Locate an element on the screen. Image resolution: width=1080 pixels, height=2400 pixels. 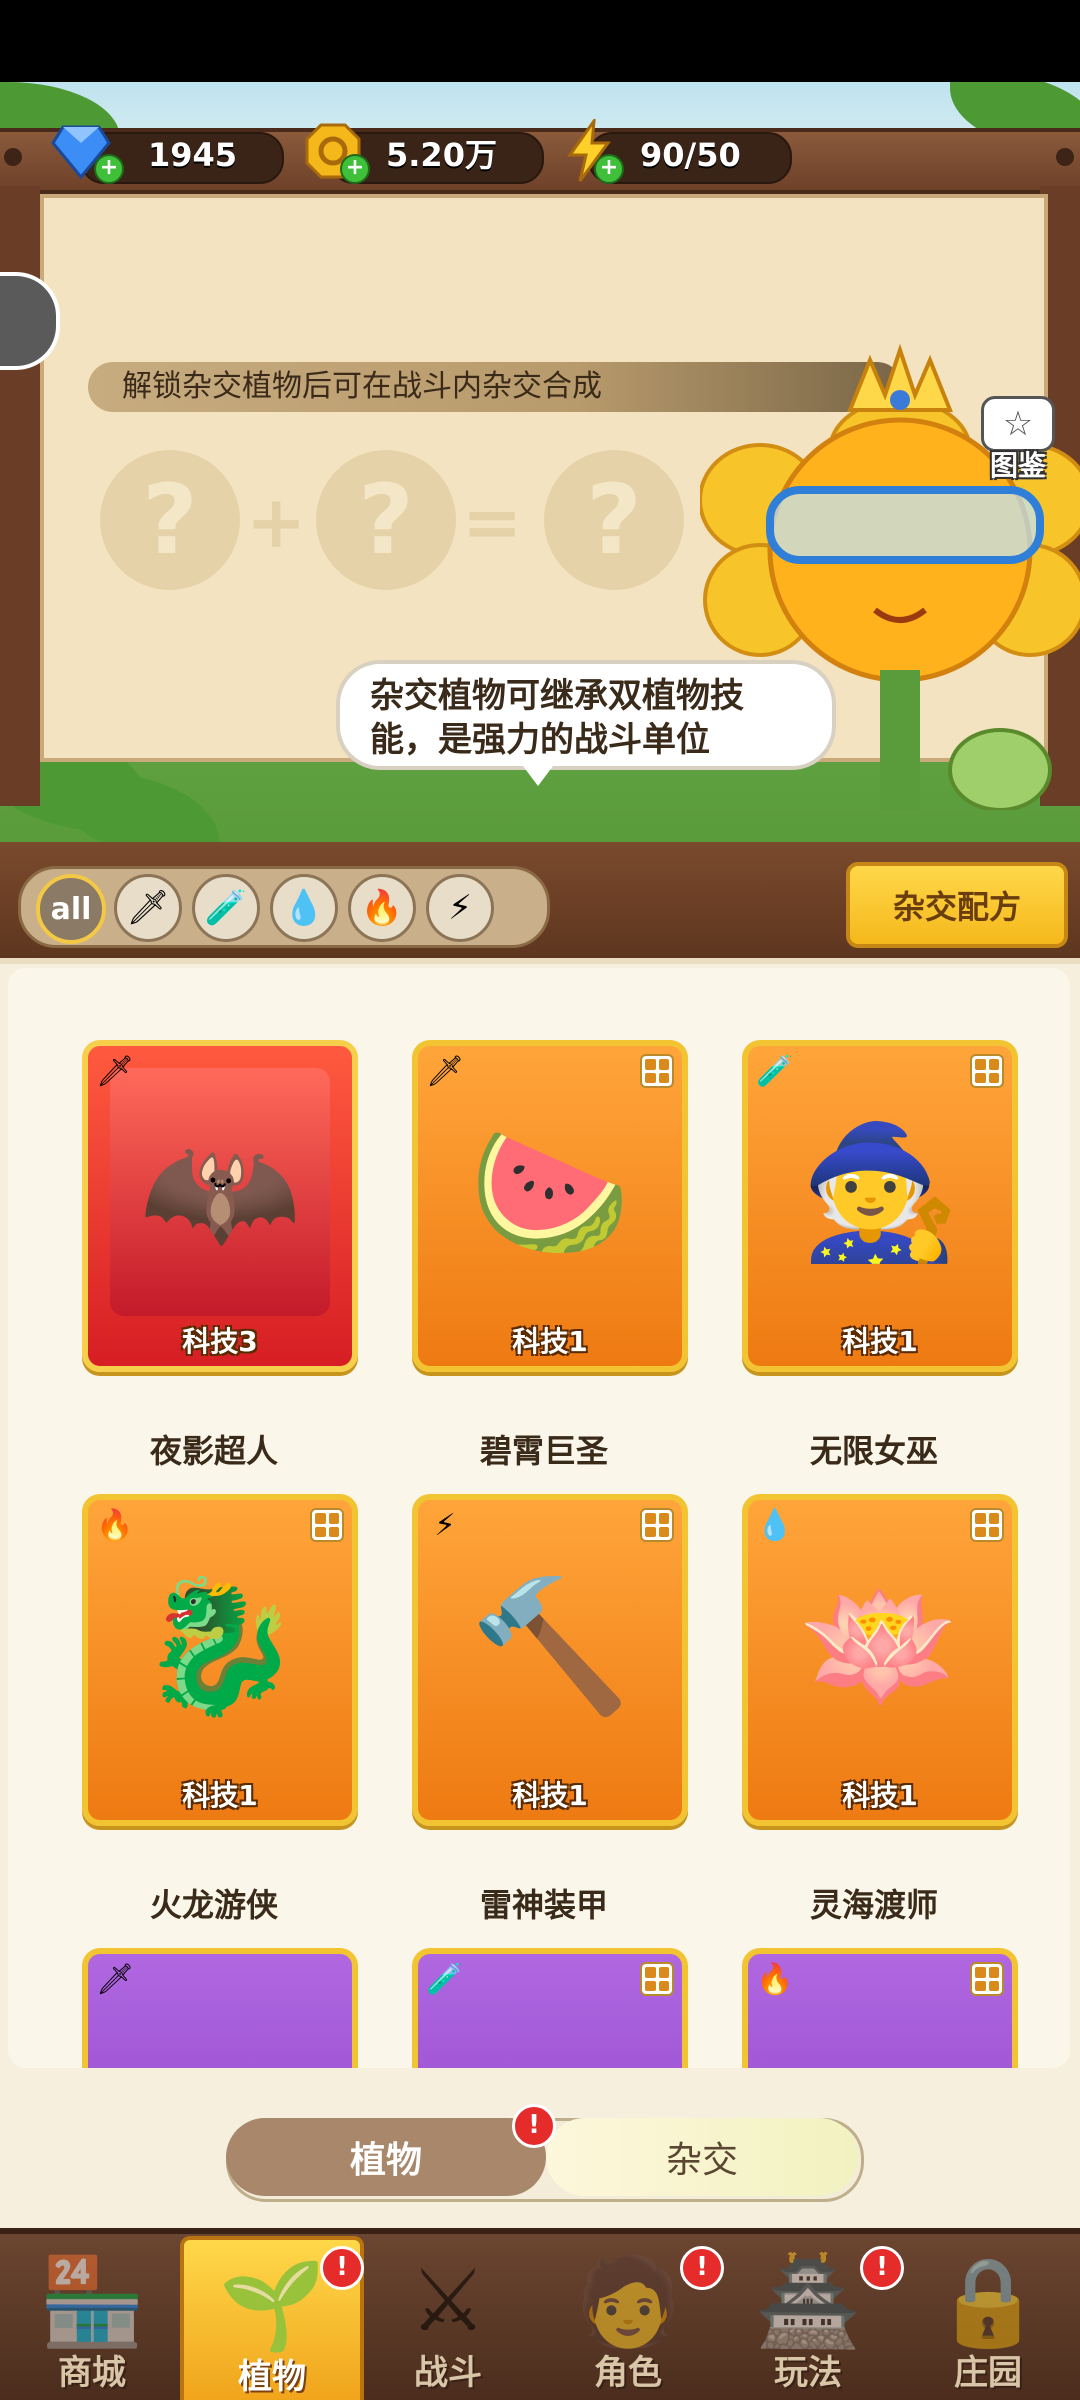
mascot-speech-bubble: 杂交植物可继承双植物技能，是强力的战斗单位 is located at coordinates (586, 715).